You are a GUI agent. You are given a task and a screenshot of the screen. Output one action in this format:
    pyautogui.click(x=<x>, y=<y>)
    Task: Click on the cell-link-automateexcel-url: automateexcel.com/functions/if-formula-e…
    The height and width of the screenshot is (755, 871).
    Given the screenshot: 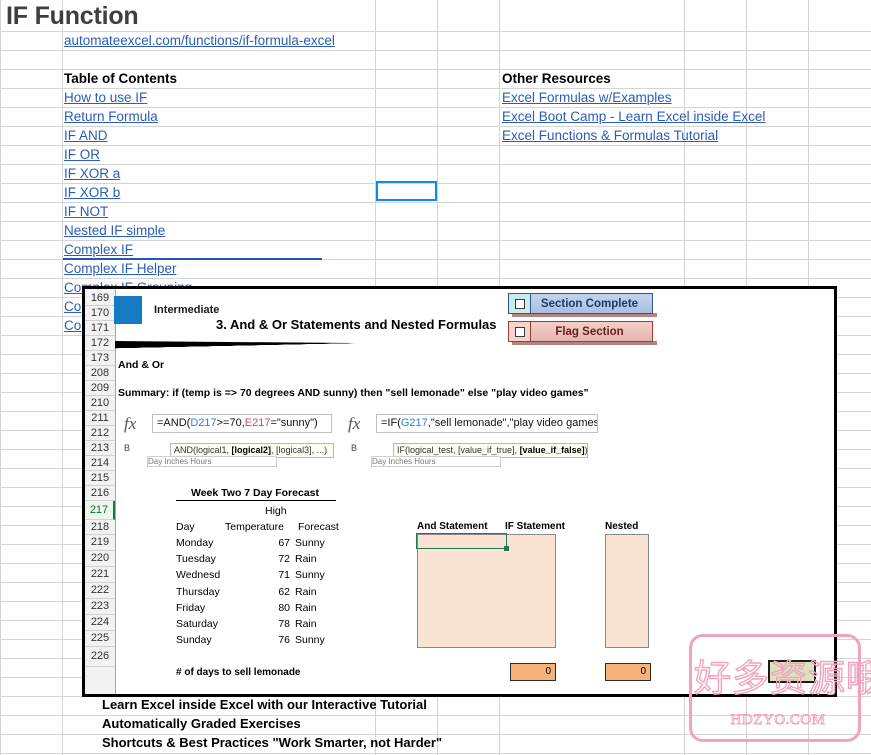 What is the action you would take?
    pyautogui.click(x=199, y=40)
    